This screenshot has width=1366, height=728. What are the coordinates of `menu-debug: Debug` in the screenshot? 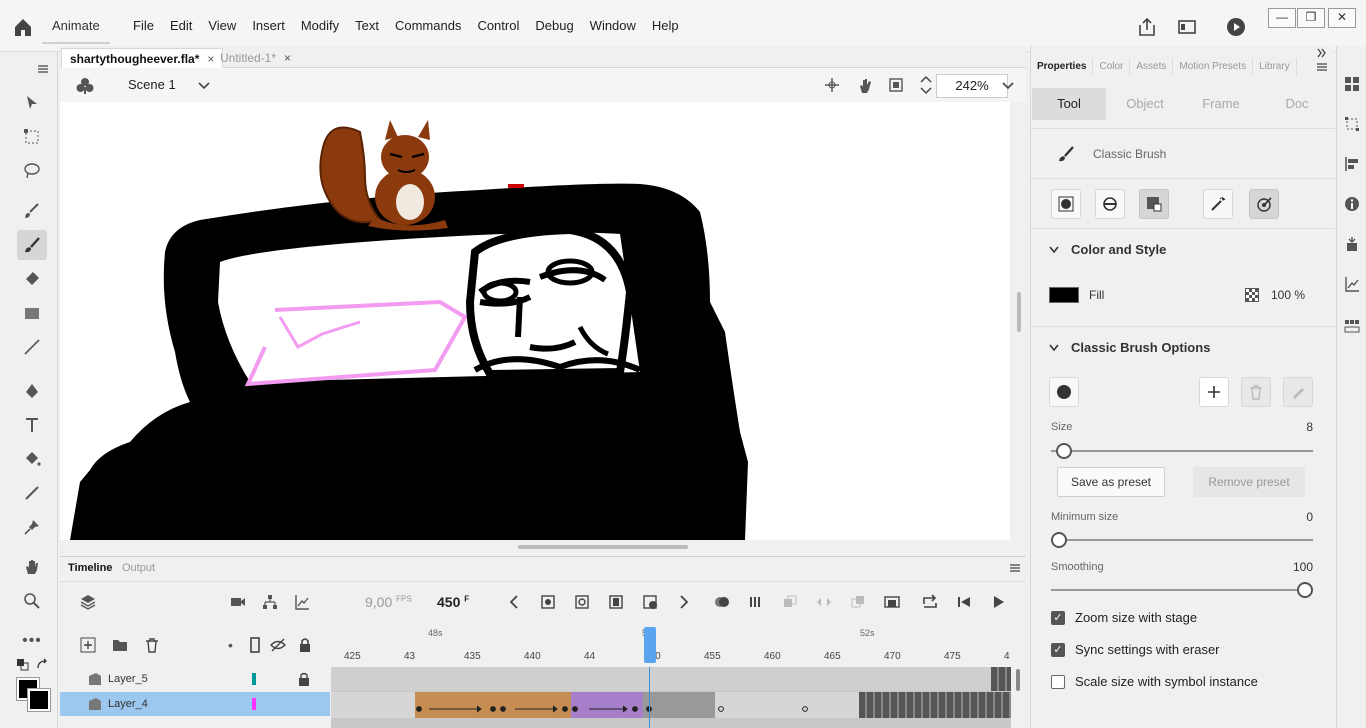 It's located at (554, 26).